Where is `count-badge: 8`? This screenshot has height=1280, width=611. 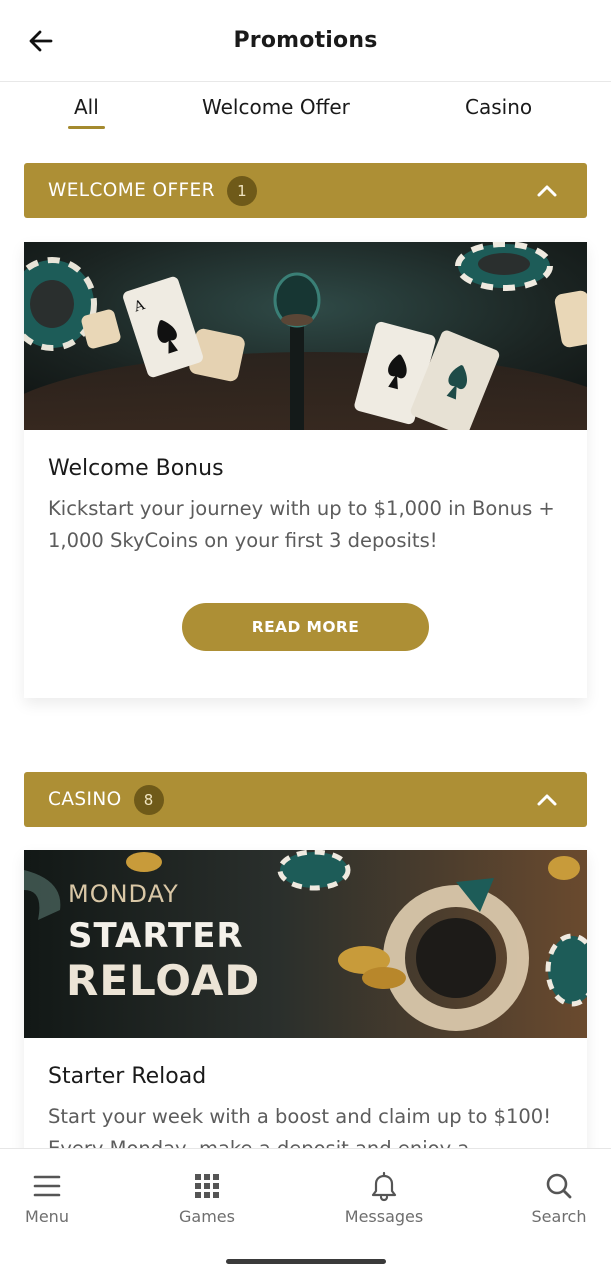
count-badge: 8 is located at coordinates (148, 799).